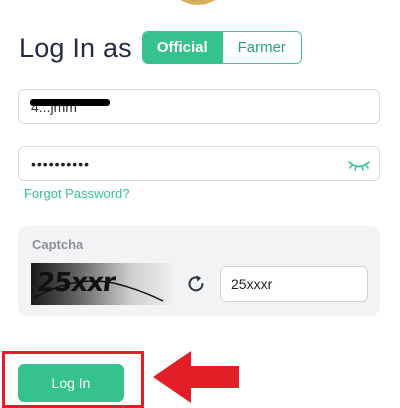  I want to click on password-field: ••••••••••, so click(199, 163).